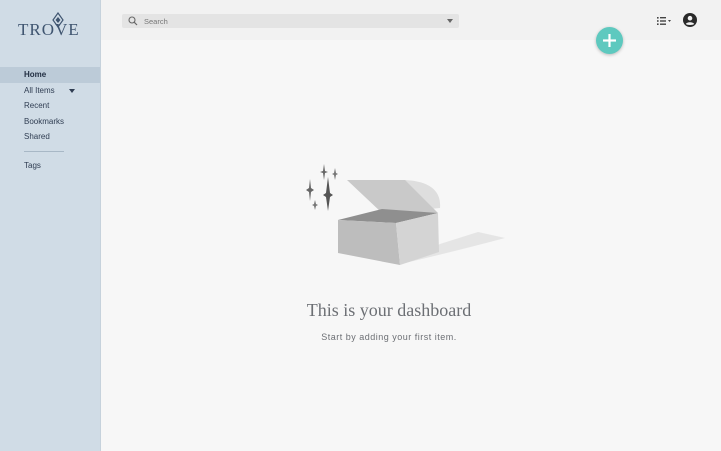 The width and height of the screenshot is (721, 451). Describe the element at coordinates (49, 29) in the screenshot. I see `logo-text: TROVE` at that location.